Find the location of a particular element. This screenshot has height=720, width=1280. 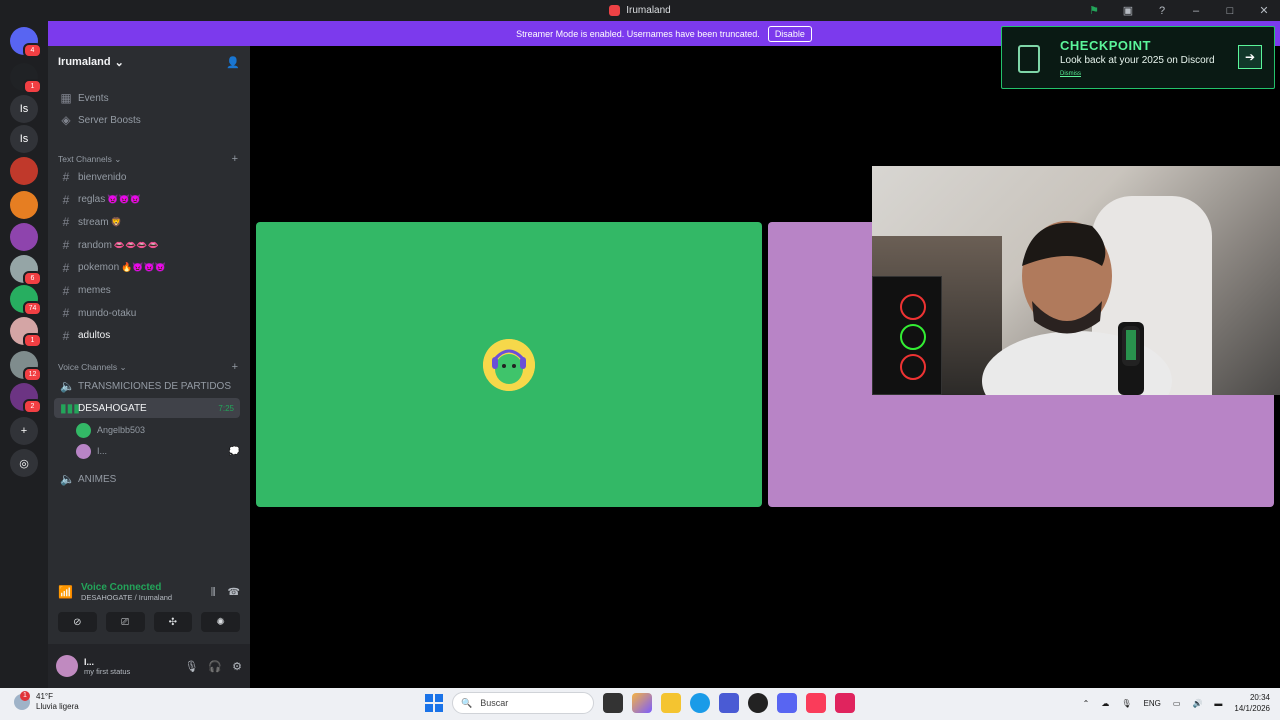

start-button is located at coordinates (434, 703).